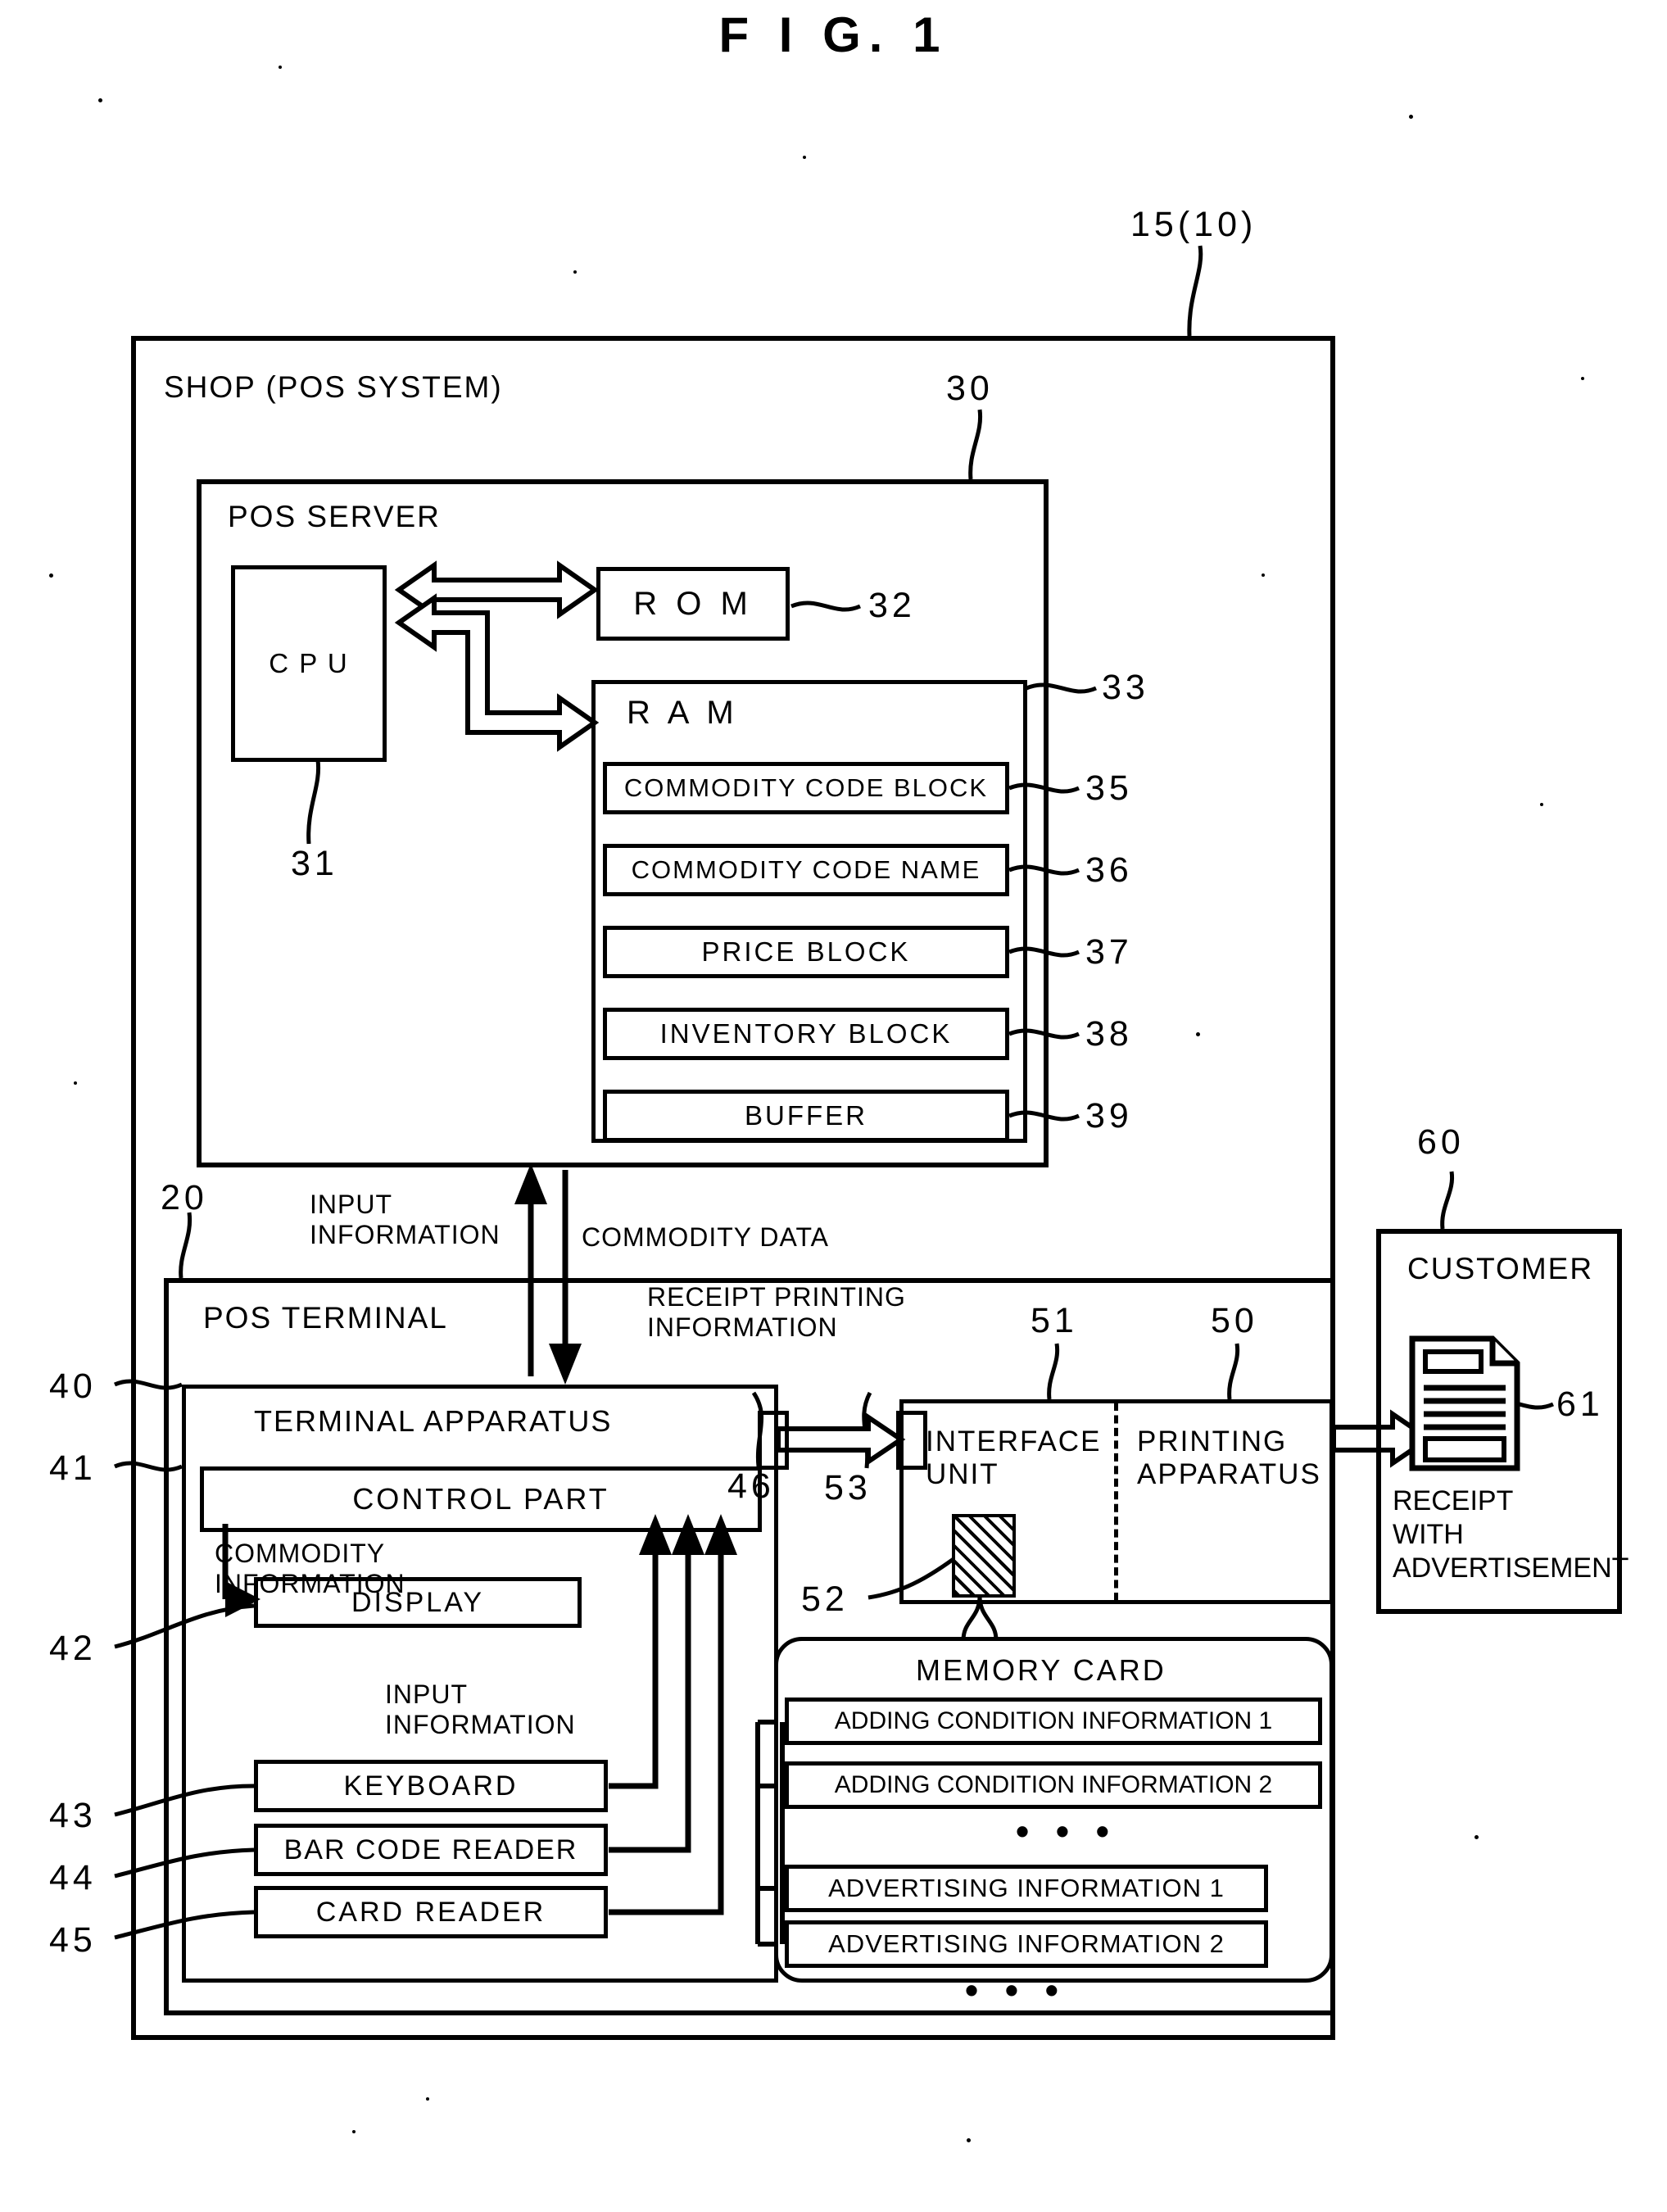  What do you see at coordinates (480, 1709) in the screenshot?
I see `flow-input-information-lower: INPUT INFORMATION` at bounding box center [480, 1709].